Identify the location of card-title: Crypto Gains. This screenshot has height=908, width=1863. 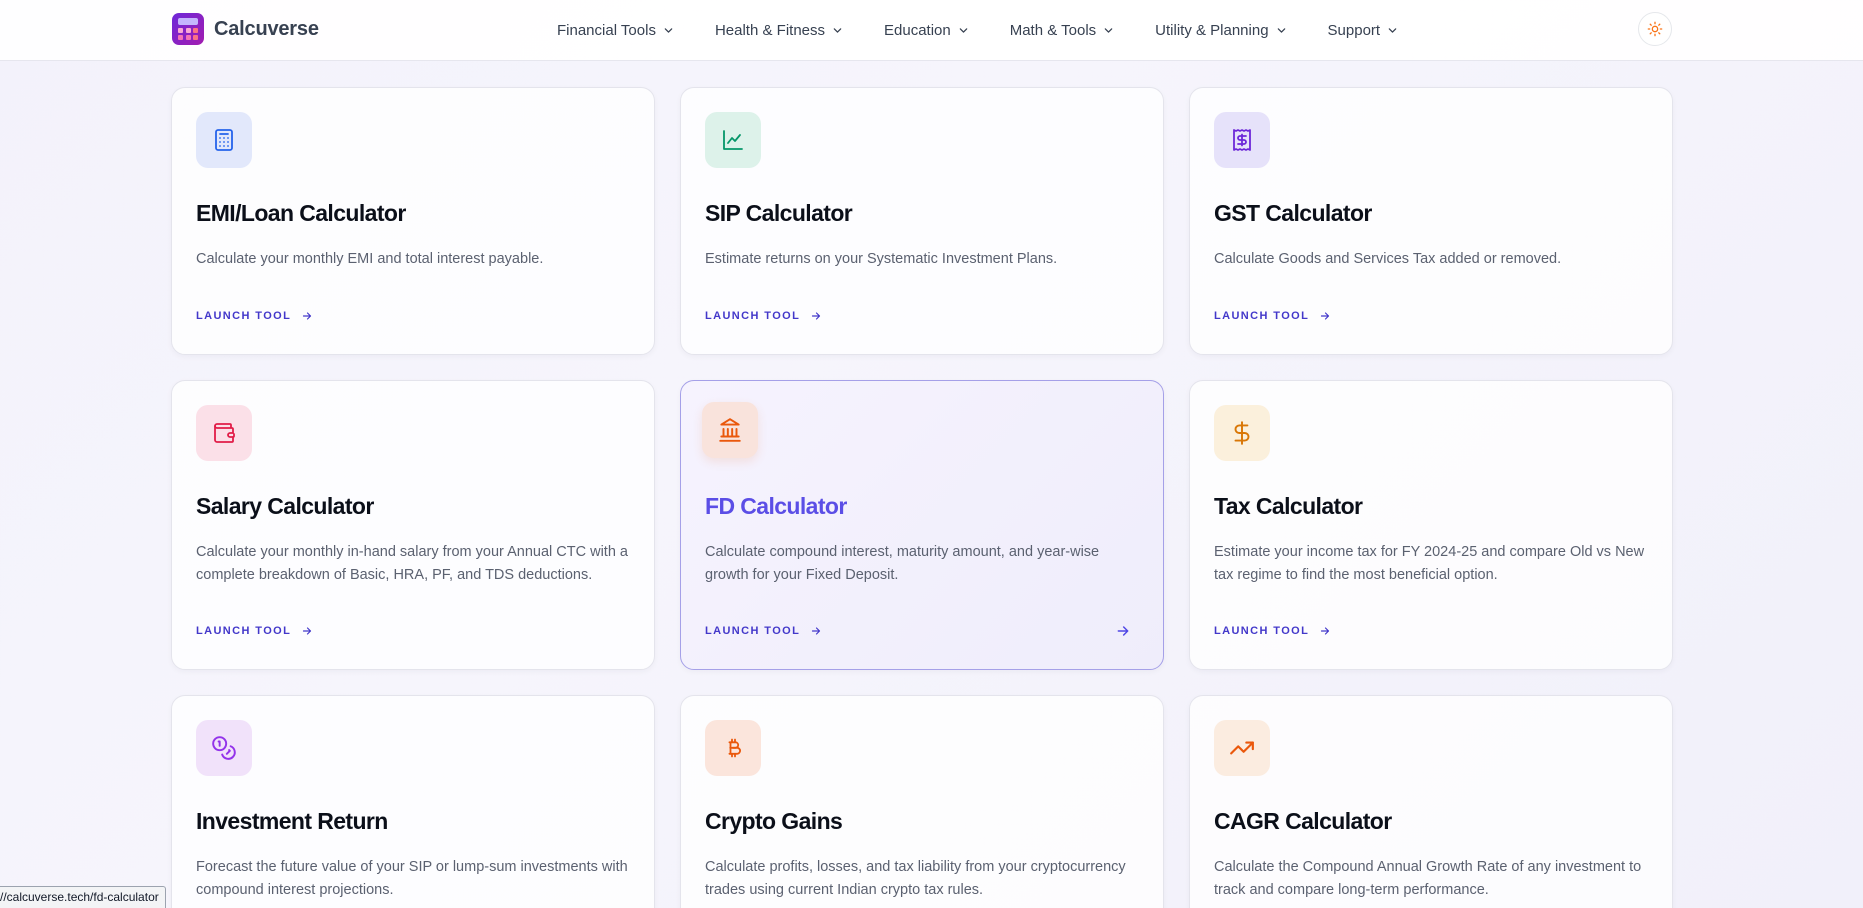
(774, 821).